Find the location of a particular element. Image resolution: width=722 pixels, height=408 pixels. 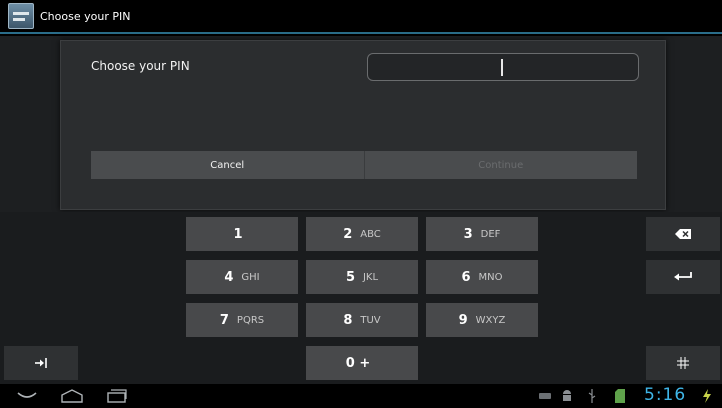

key-6: 6 MNO is located at coordinates (482, 277).